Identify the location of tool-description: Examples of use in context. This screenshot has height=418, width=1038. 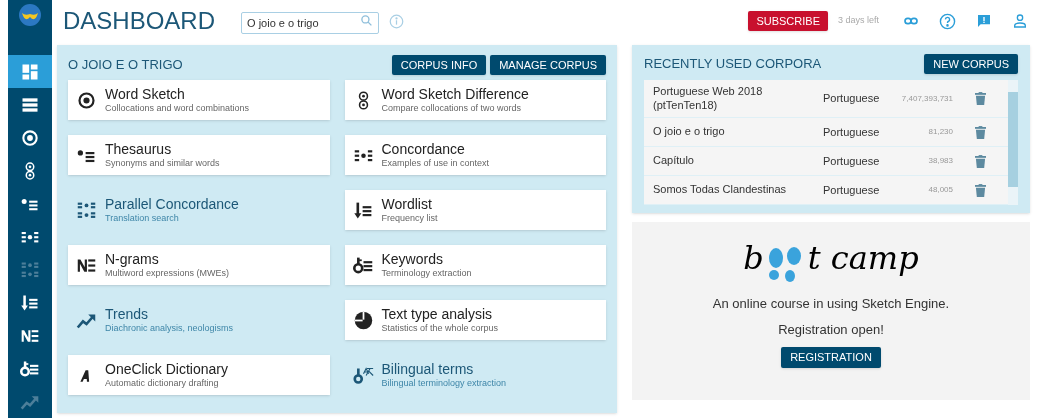
(435, 164).